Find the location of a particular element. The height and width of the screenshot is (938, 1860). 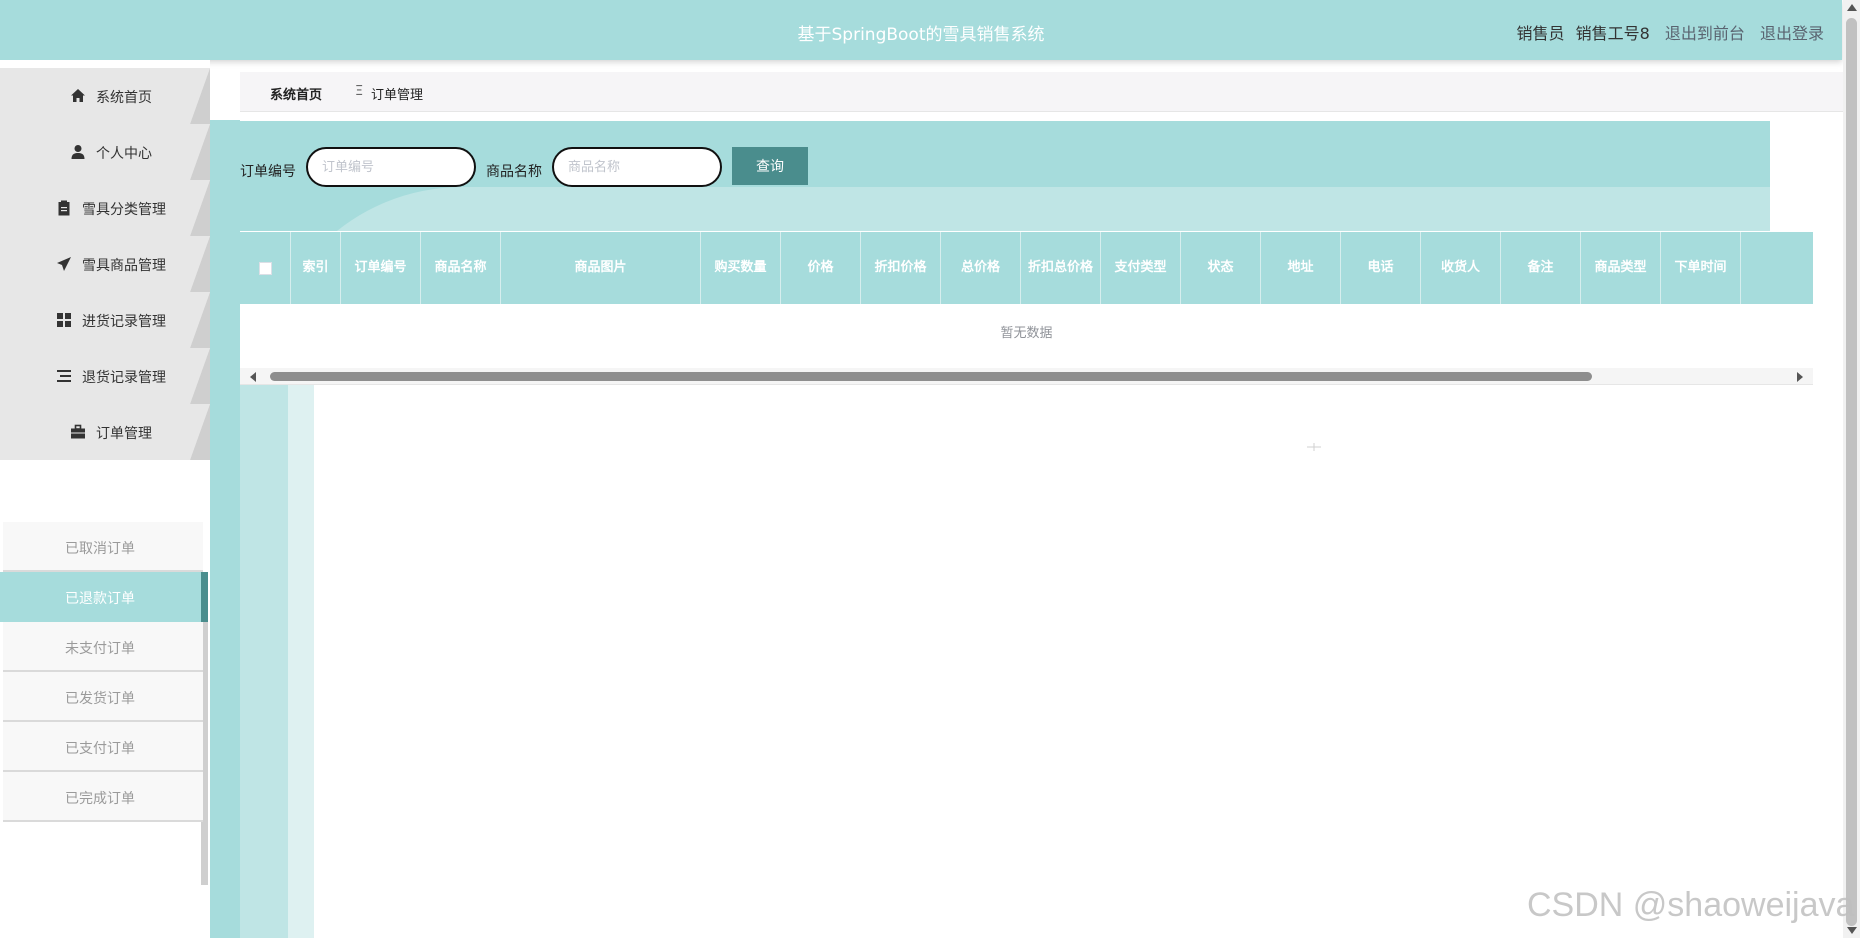

query-button: 查询 is located at coordinates (770, 166).